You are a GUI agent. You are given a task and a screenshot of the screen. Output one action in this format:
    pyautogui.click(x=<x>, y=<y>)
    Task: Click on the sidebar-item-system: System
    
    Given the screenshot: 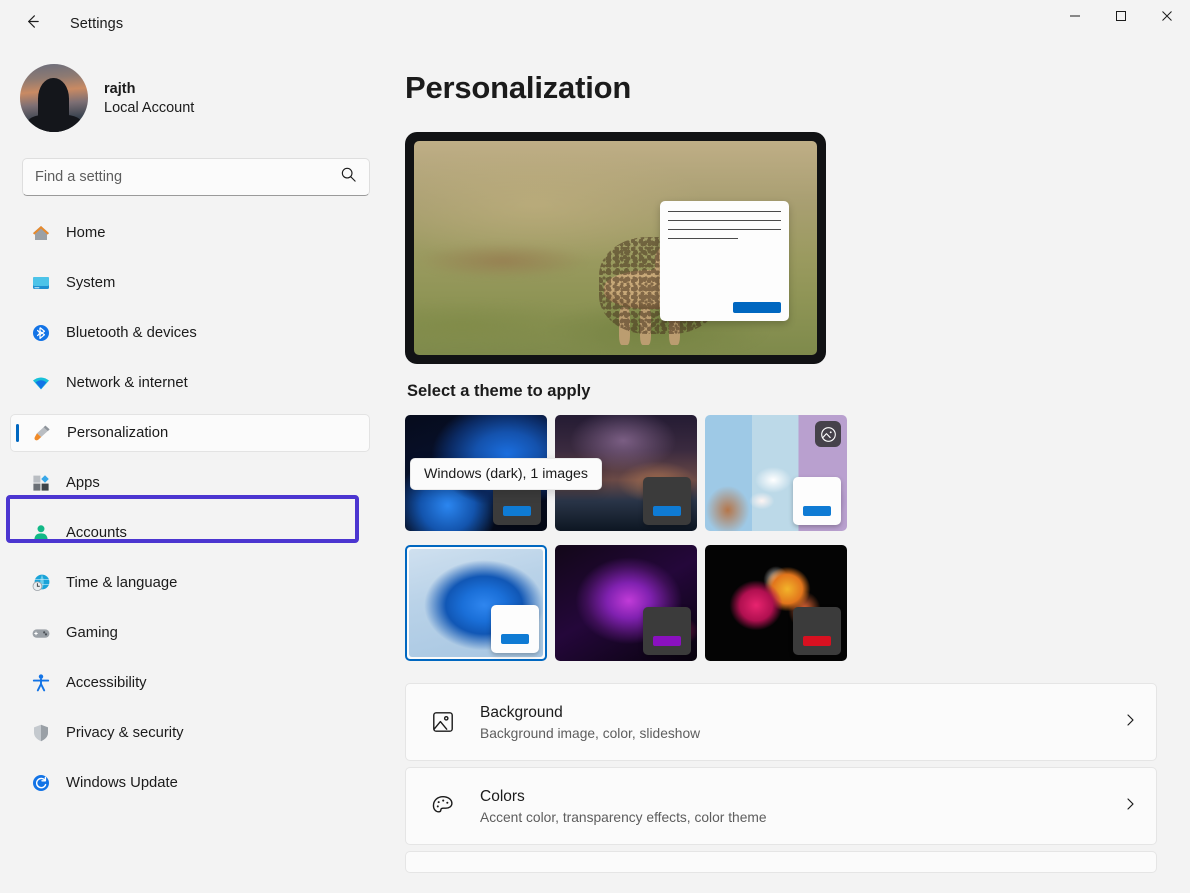 What is the action you would take?
    pyautogui.click(x=190, y=283)
    